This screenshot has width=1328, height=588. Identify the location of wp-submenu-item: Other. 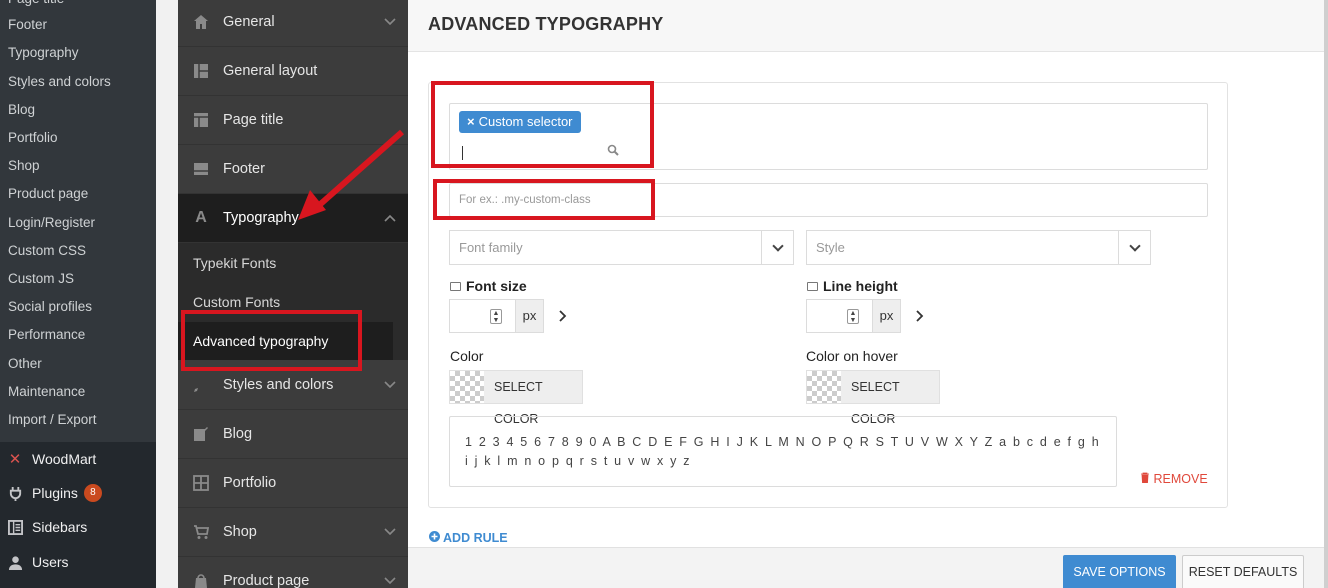
(25, 364).